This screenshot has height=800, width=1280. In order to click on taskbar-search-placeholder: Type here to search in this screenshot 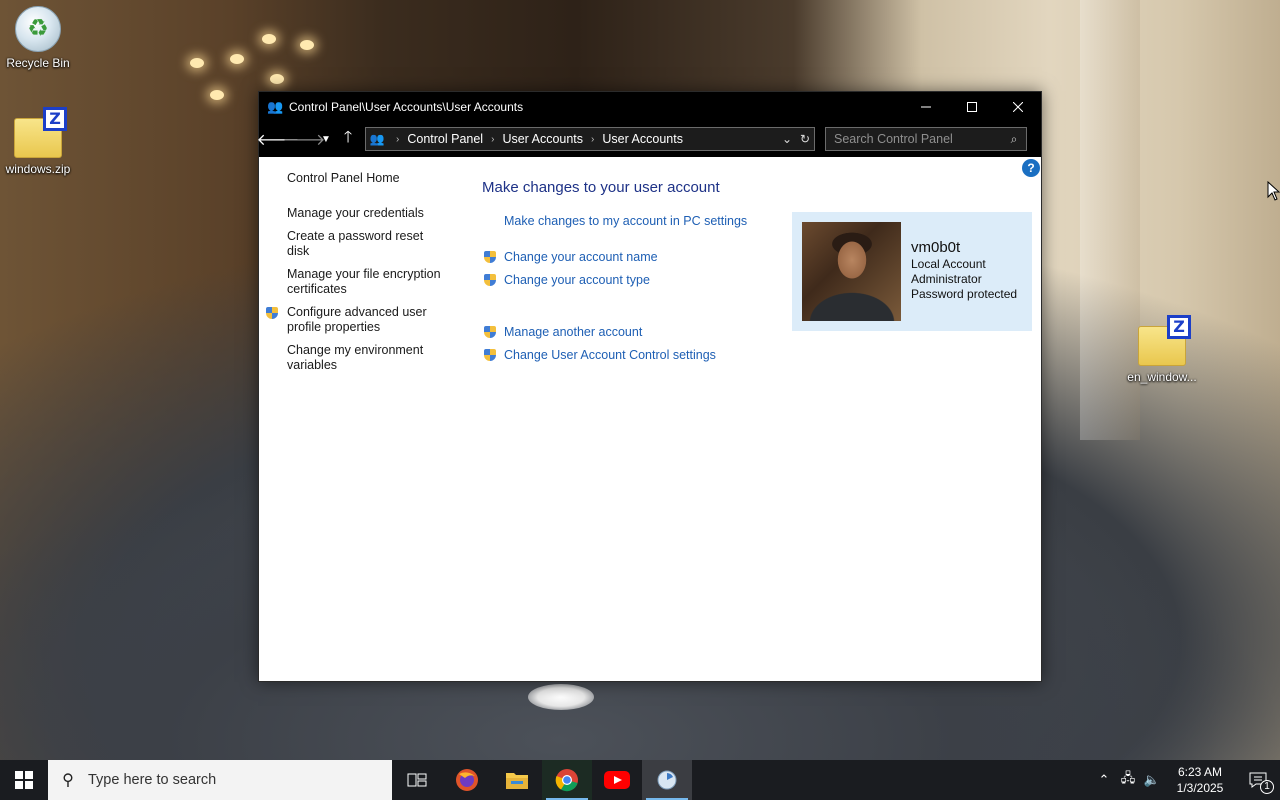, I will do `click(152, 780)`.